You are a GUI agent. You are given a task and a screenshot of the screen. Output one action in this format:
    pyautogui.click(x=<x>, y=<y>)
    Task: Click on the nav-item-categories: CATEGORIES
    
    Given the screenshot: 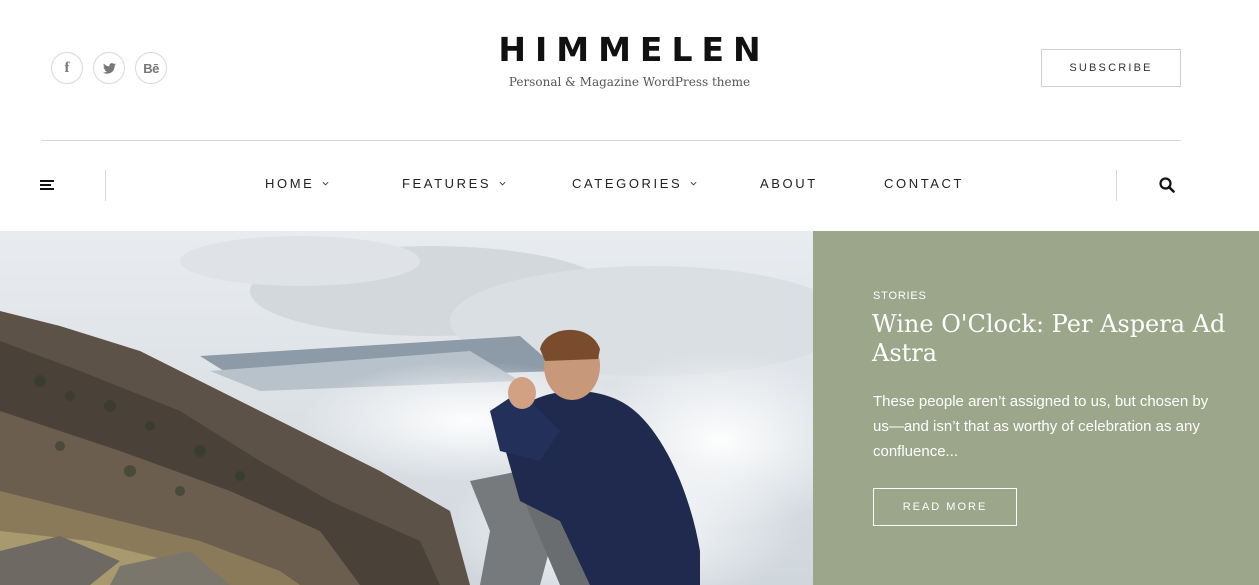 What is the action you would take?
    pyautogui.click(x=634, y=183)
    